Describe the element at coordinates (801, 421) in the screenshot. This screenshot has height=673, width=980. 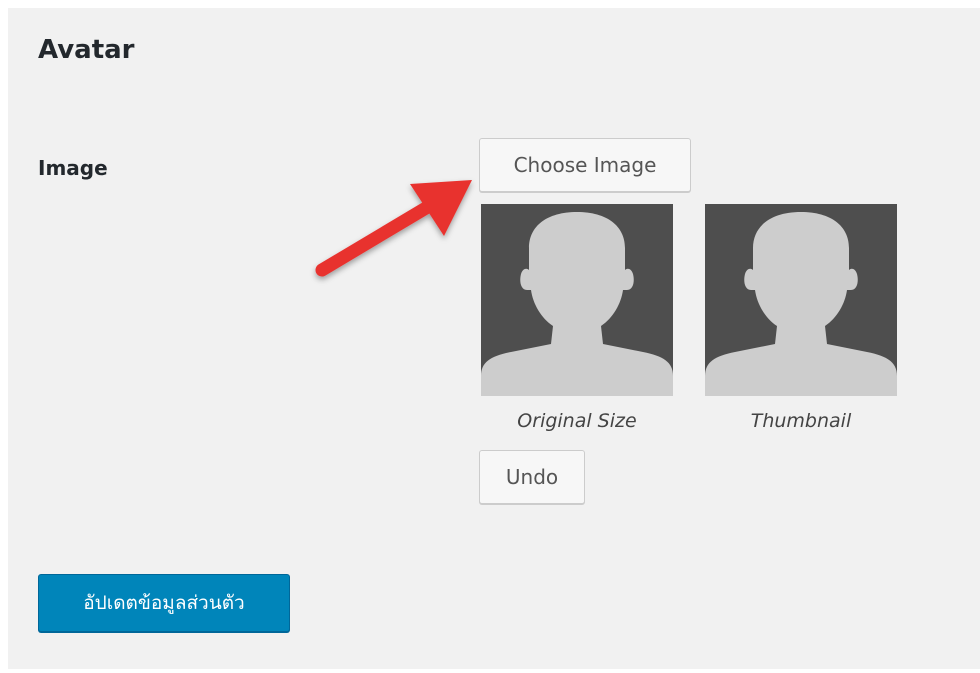
I see `thumbnail-caption: Thumbnail` at that location.